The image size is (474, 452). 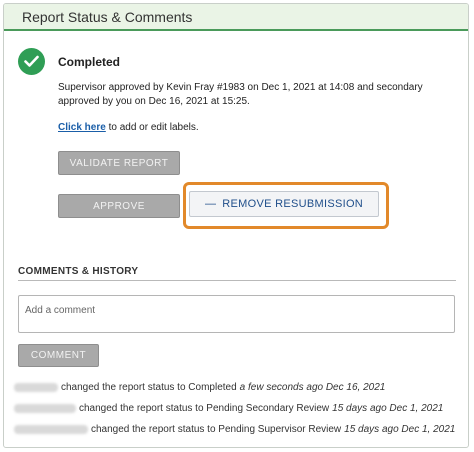 What do you see at coordinates (89, 62) in the screenshot?
I see `status-title: Completed` at bounding box center [89, 62].